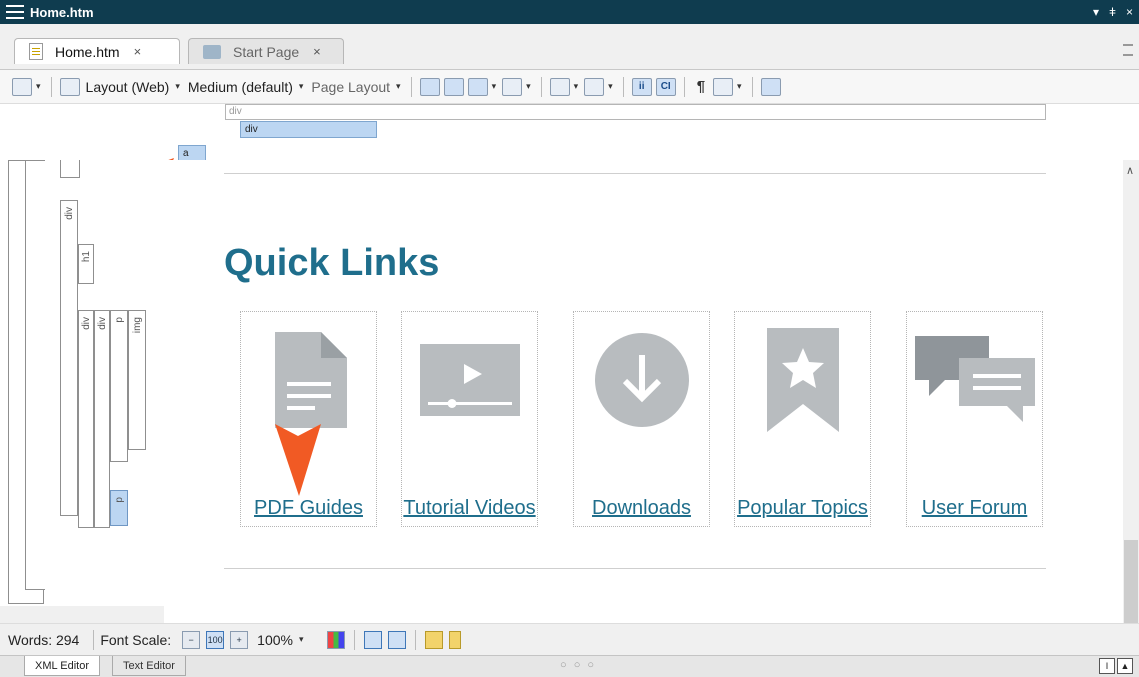 The height and width of the screenshot is (677, 1139). What do you see at coordinates (102, 419) in the screenshot?
I see `structure-bracket-div-3: div` at bounding box center [102, 419].